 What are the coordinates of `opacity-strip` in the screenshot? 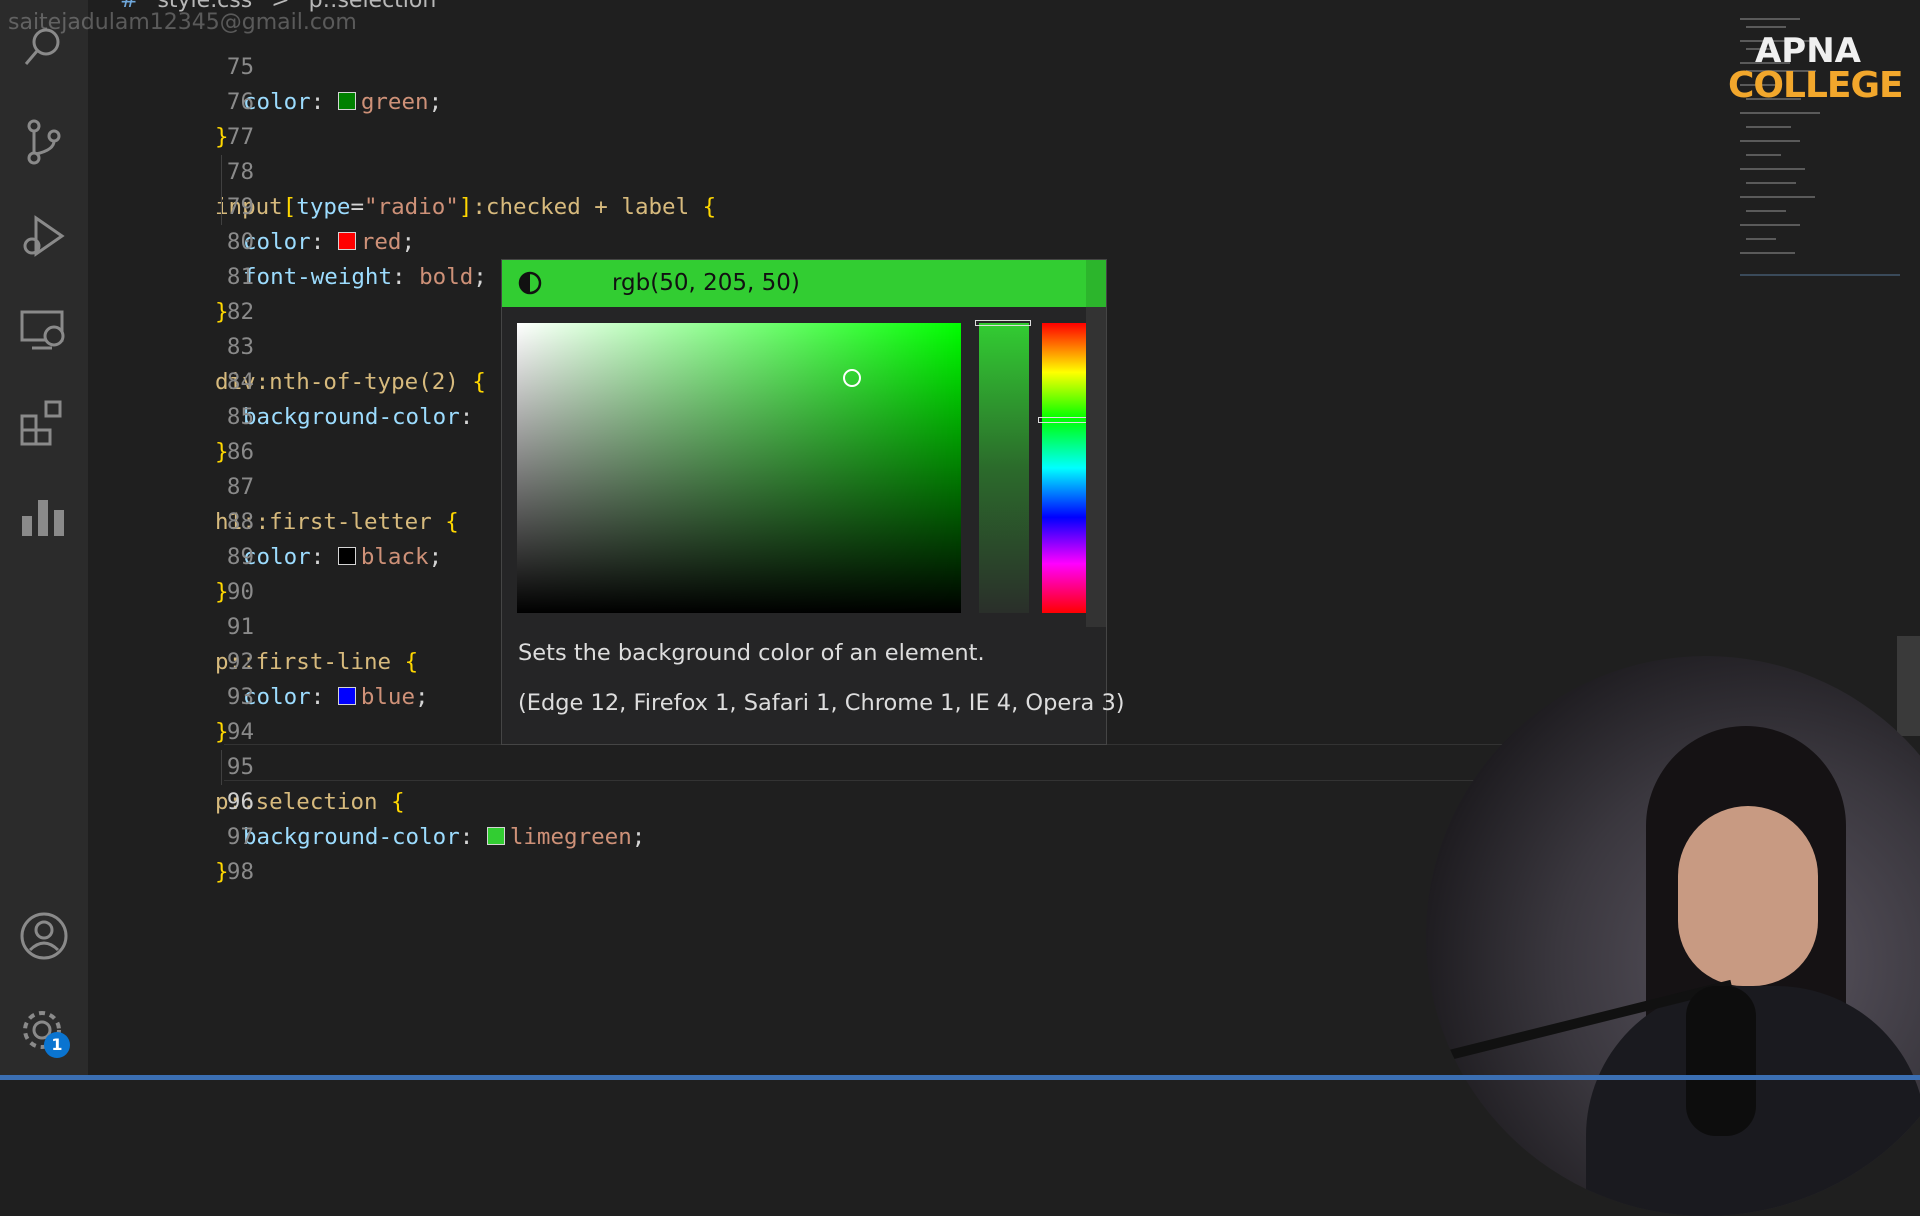 It's located at (1003, 466).